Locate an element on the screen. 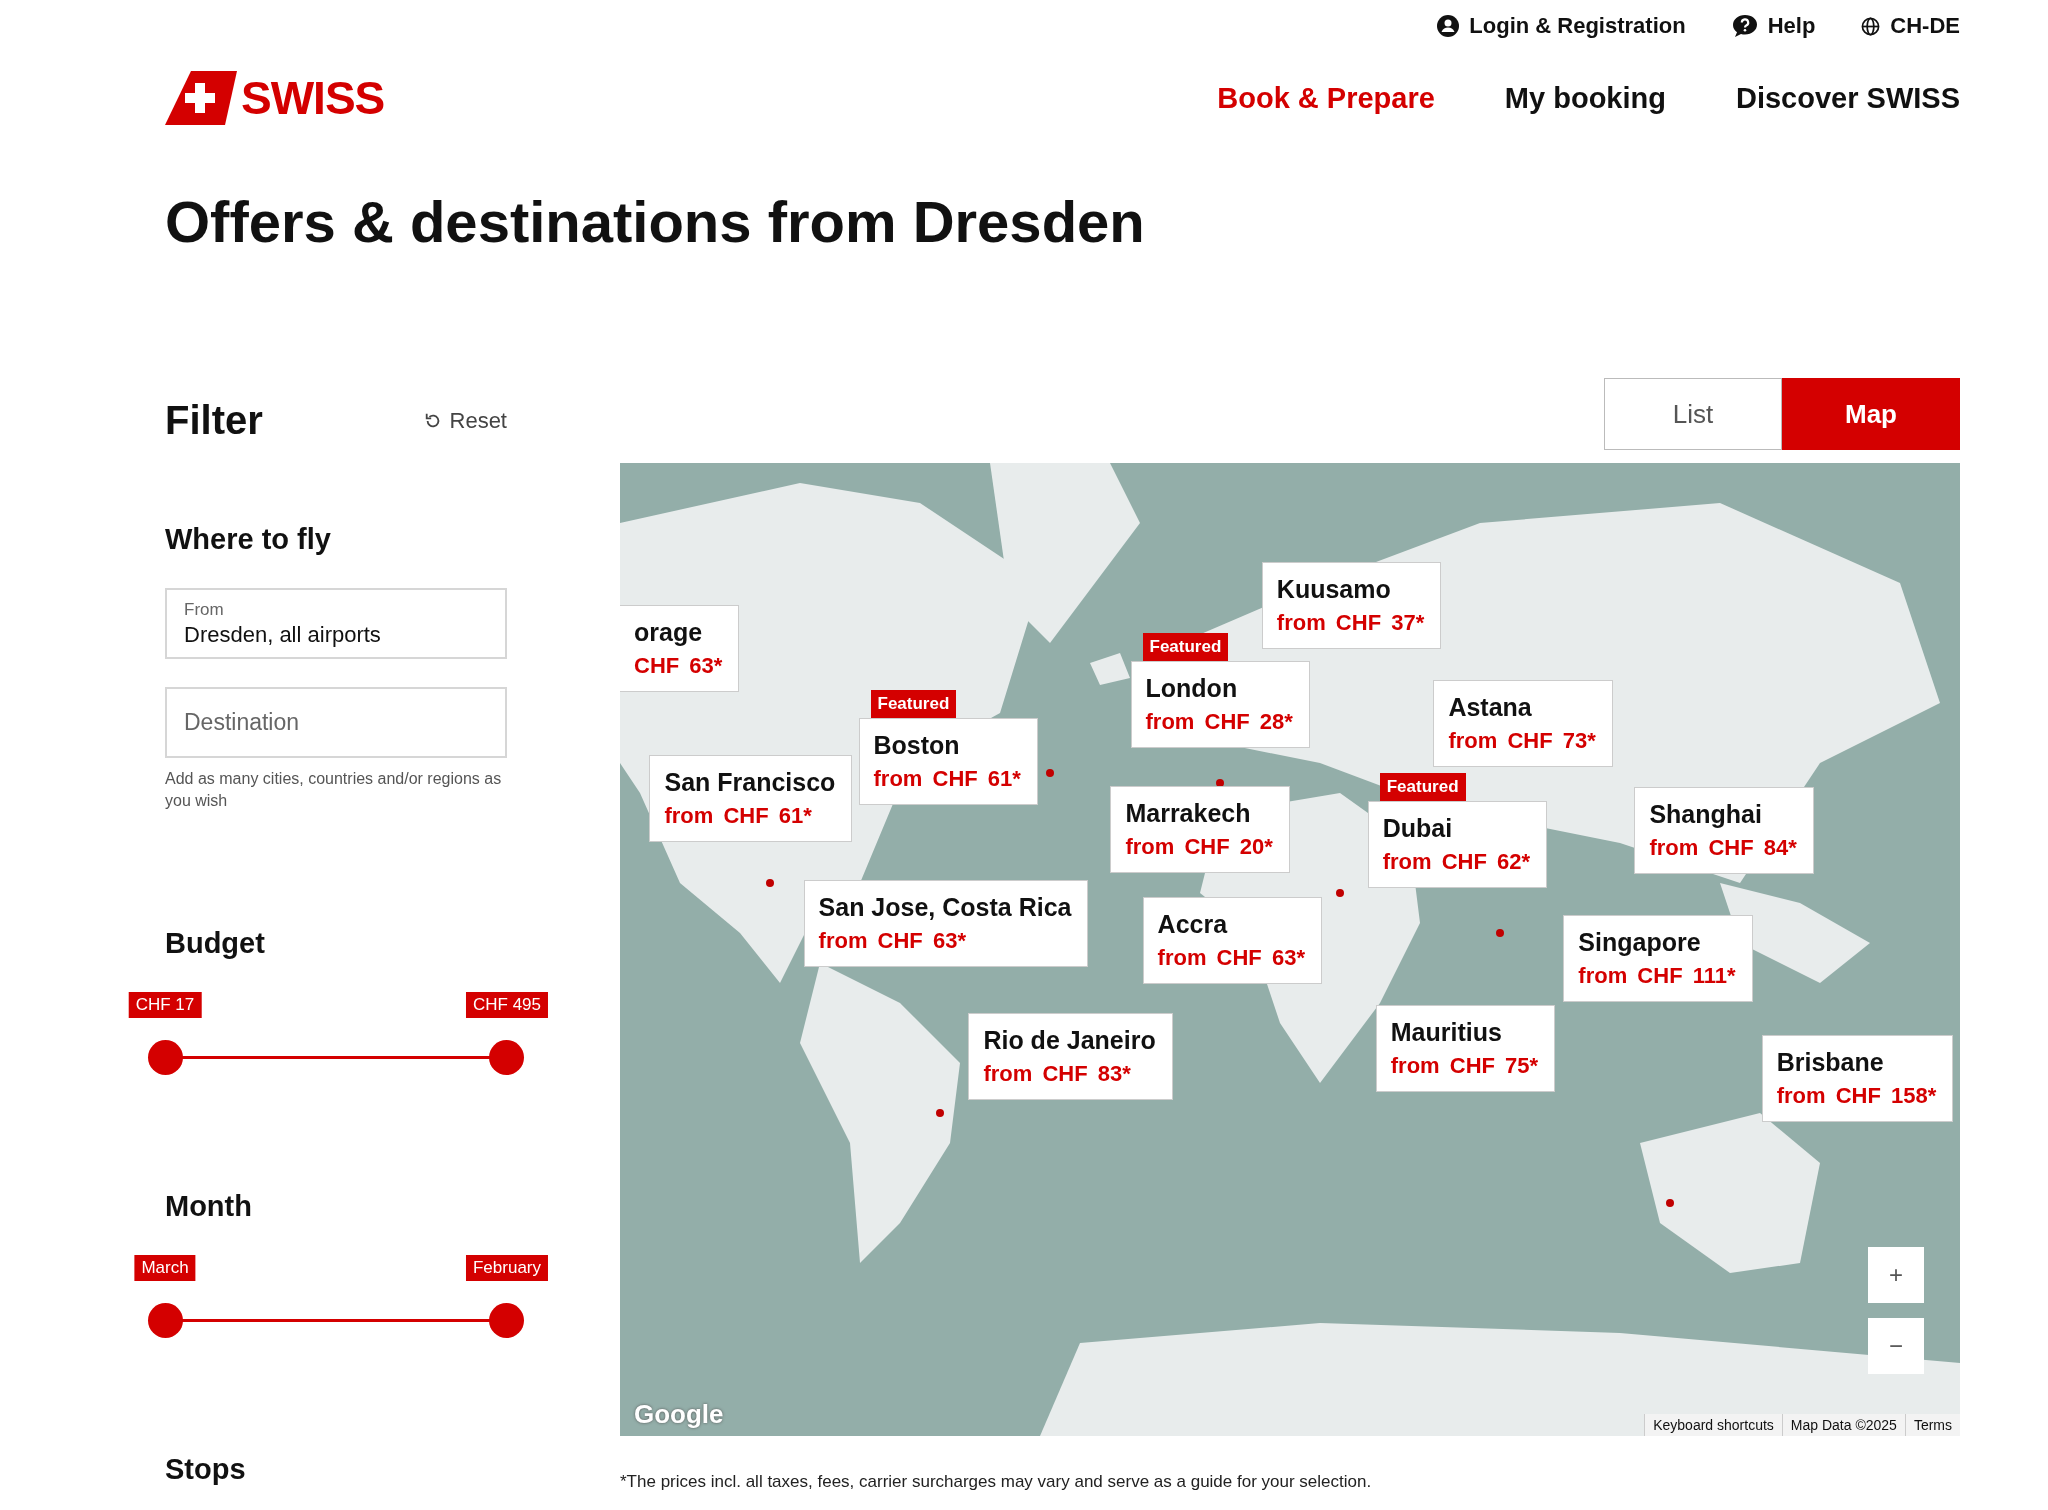 The image size is (2048, 1510). map-provider-logo: Google is located at coordinates (679, 1414).